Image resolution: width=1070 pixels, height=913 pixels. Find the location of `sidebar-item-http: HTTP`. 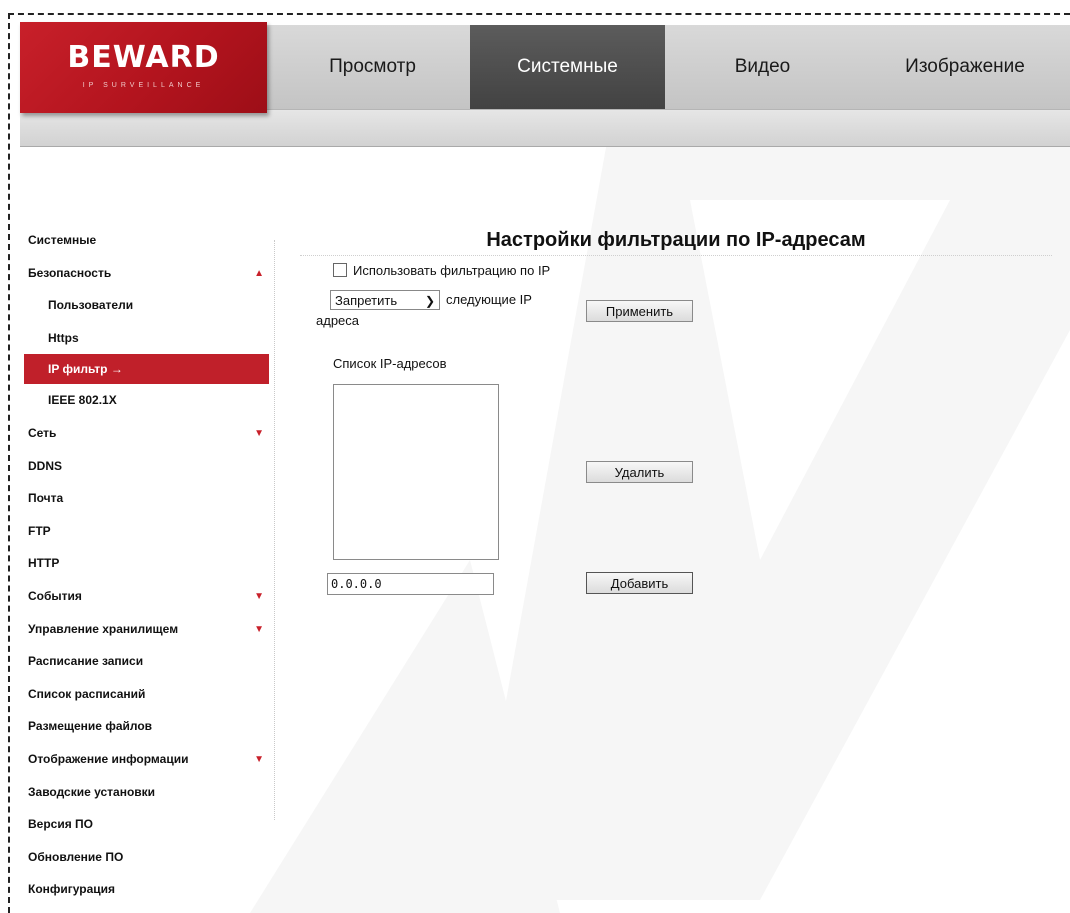

sidebar-item-http: HTTP is located at coordinates (146, 563).